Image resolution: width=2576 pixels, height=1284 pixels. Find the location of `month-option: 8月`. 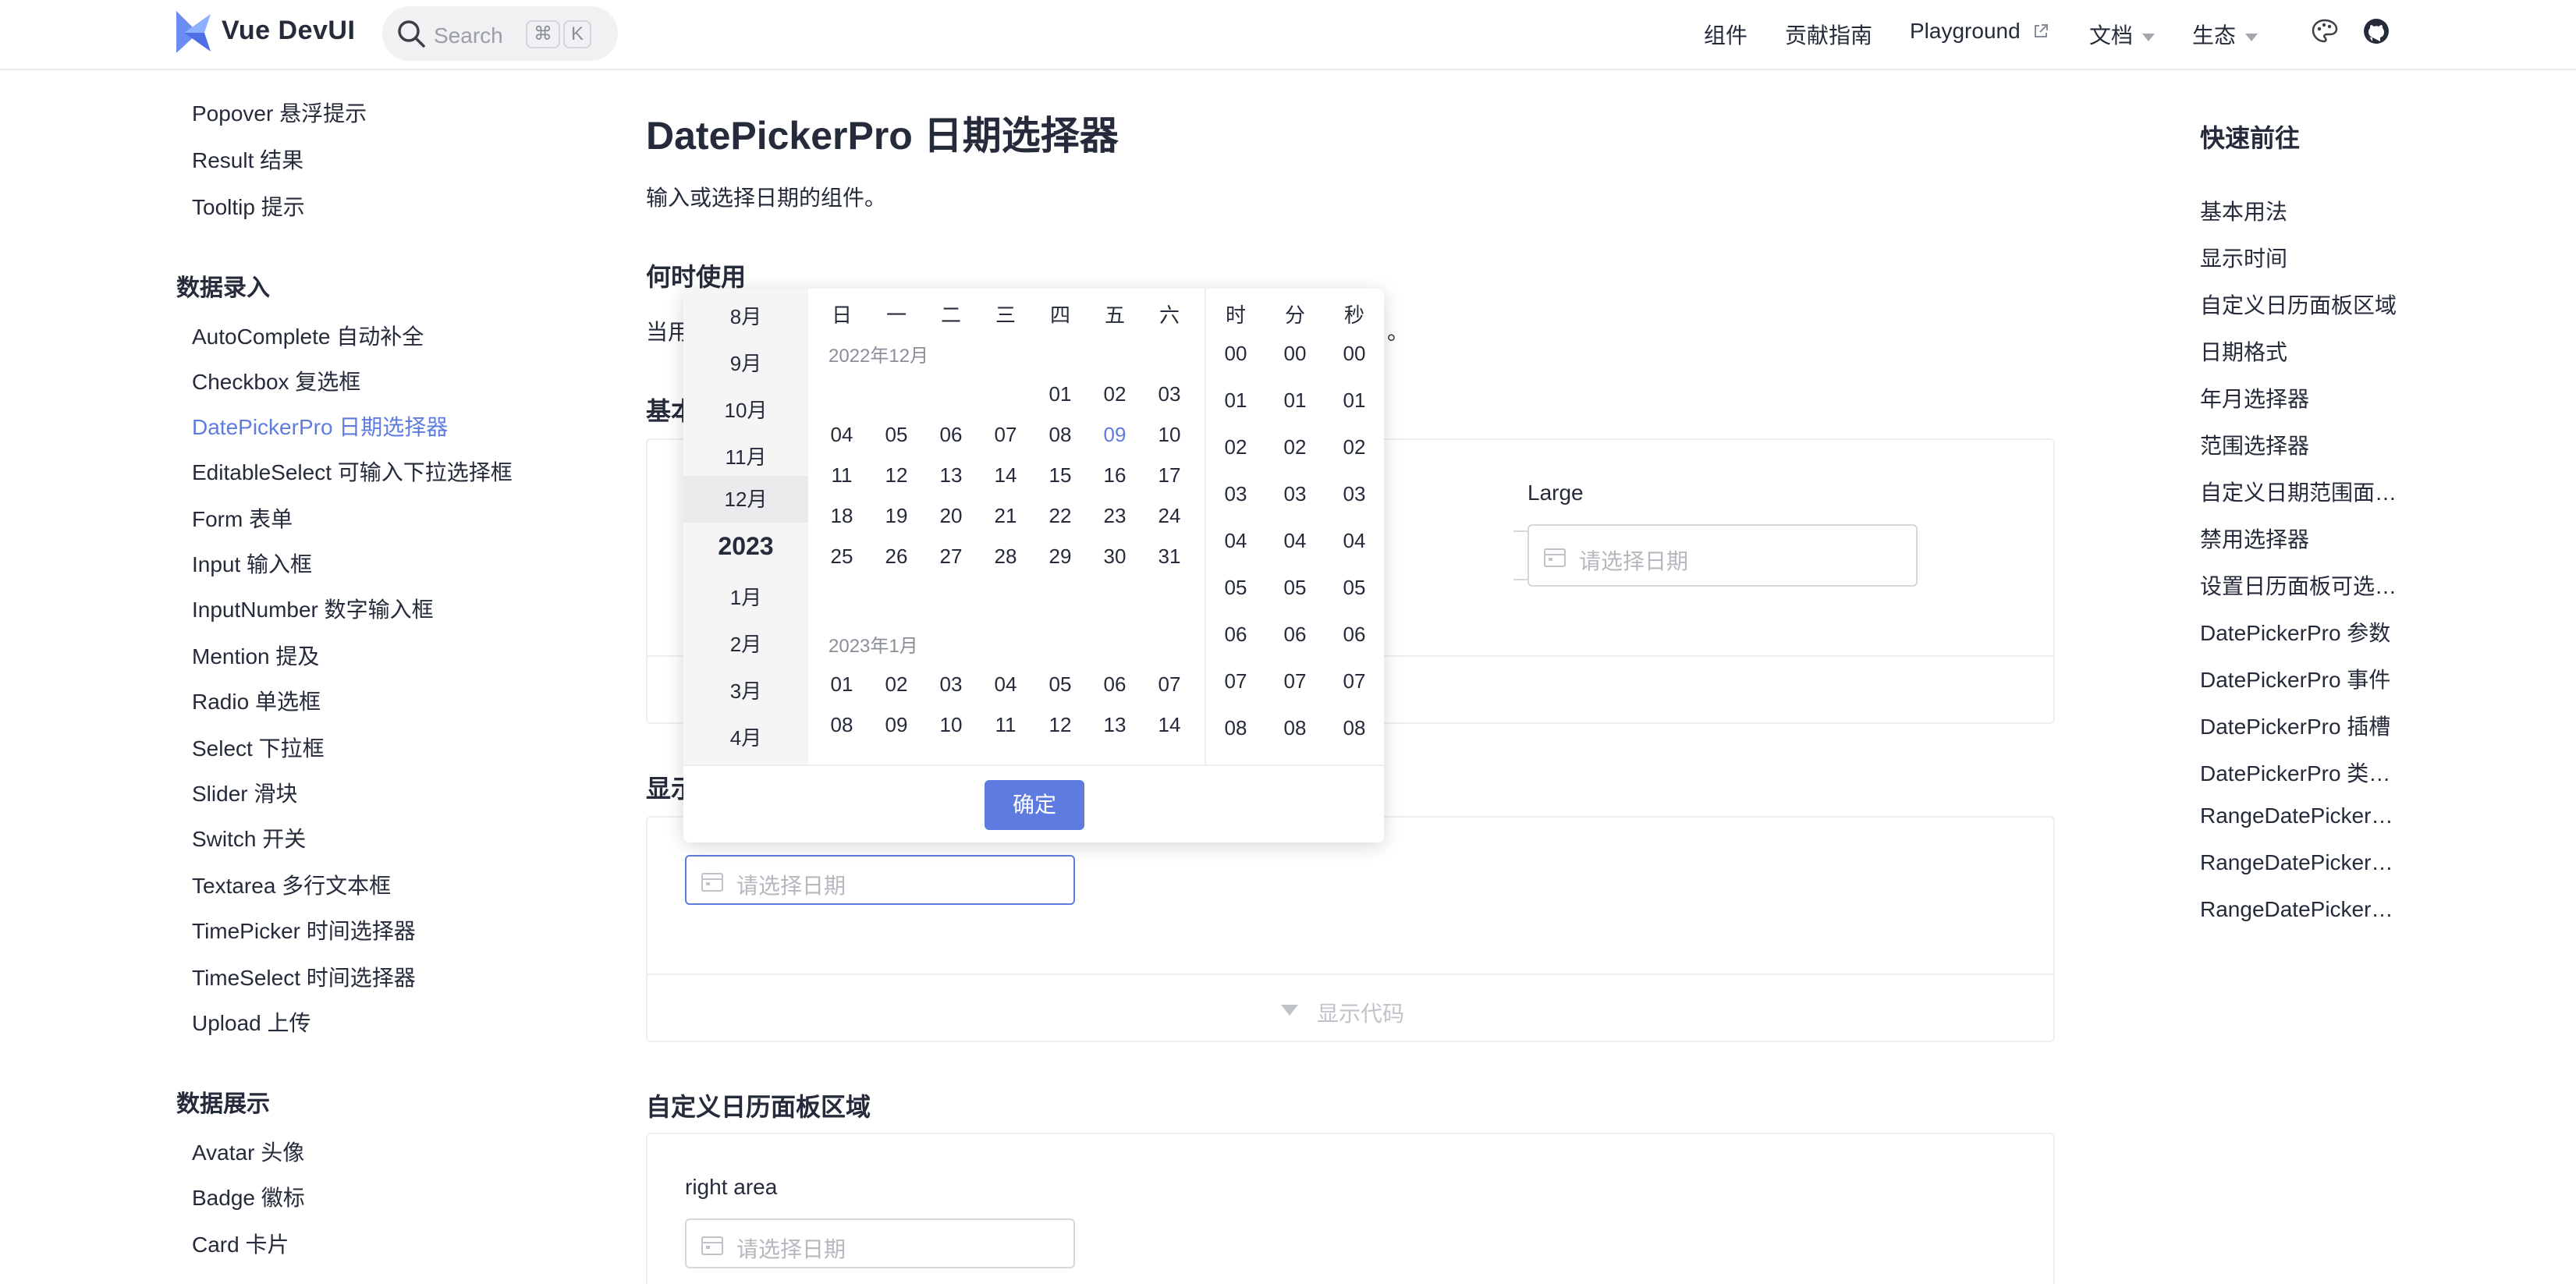

month-option: 8月 is located at coordinates (745, 315).